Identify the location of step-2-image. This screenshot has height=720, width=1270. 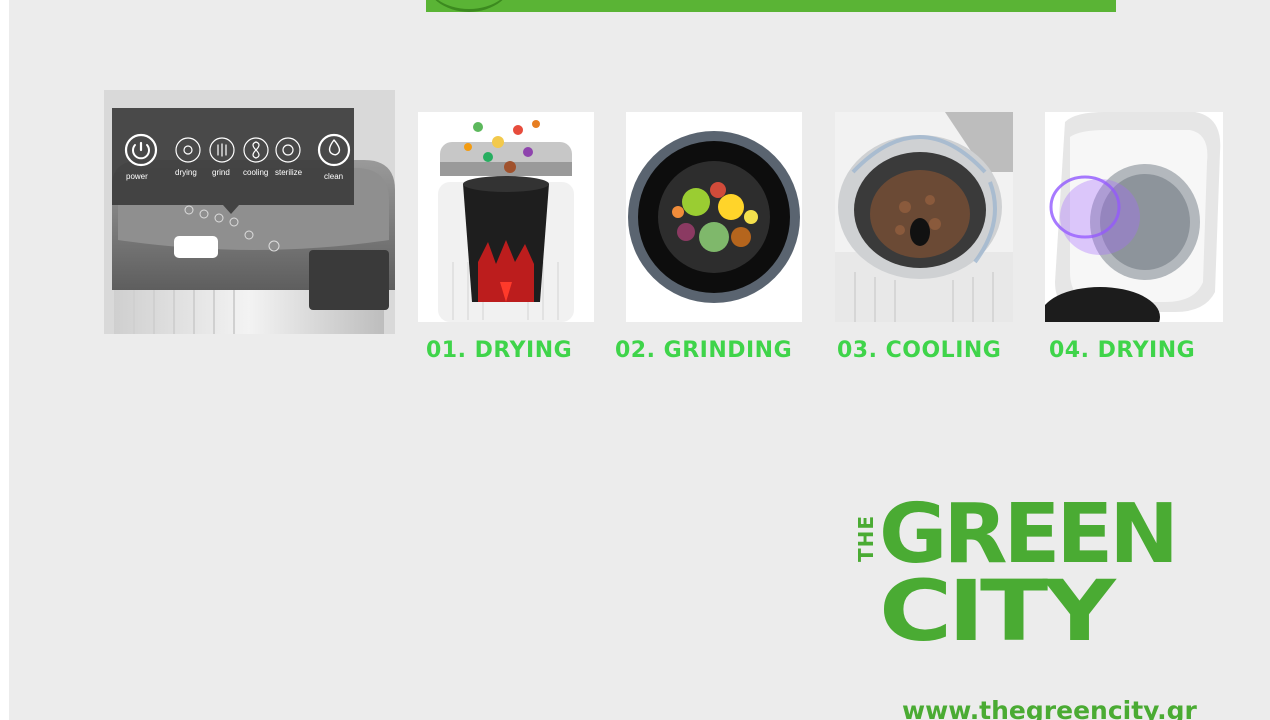
(714, 217).